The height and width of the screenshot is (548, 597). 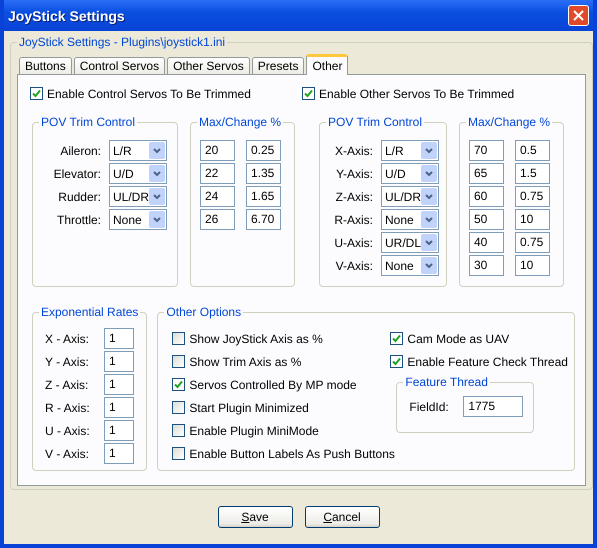 What do you see at coordinates (486, 265) in the screenshot?
I see `input-field: 30` at bounding box center [486, 265].